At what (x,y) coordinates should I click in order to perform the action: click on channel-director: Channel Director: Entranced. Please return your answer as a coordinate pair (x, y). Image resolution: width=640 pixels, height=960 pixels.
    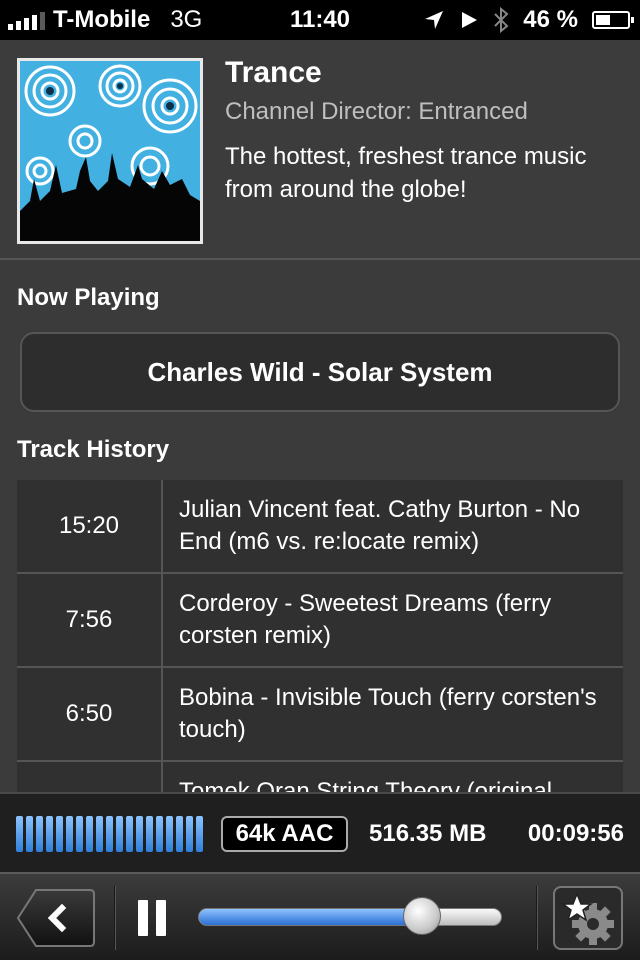
    Looking at the image, I should click on (376, 111).